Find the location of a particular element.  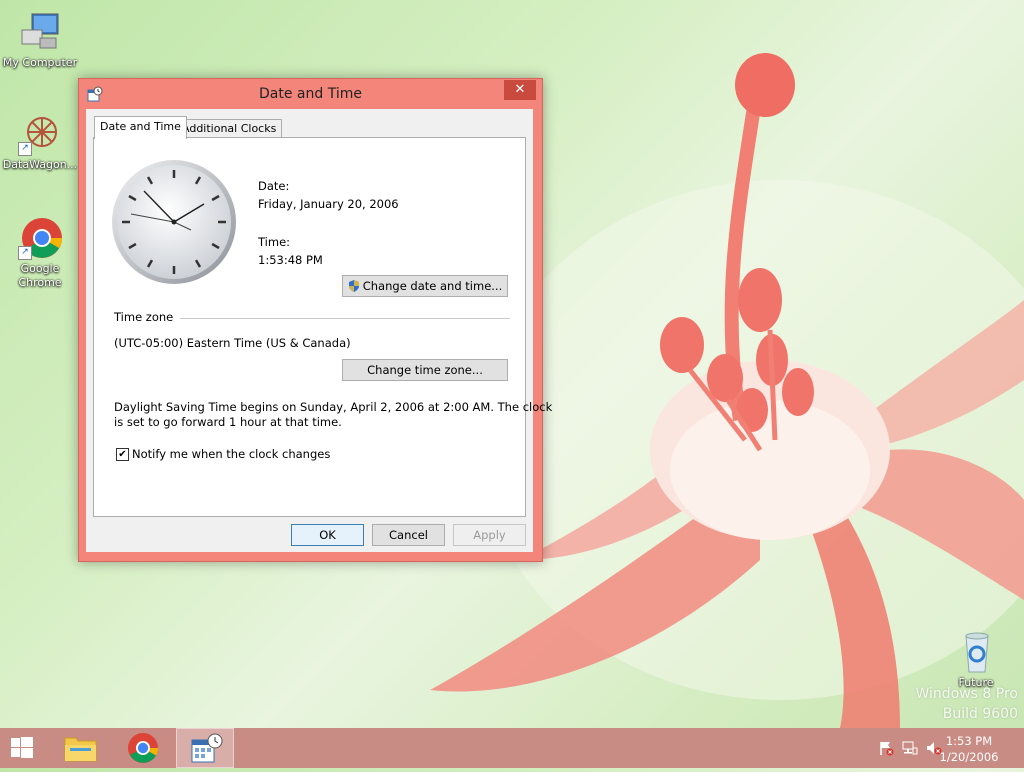

ok-button: OK is located at coordinates (327, 535).